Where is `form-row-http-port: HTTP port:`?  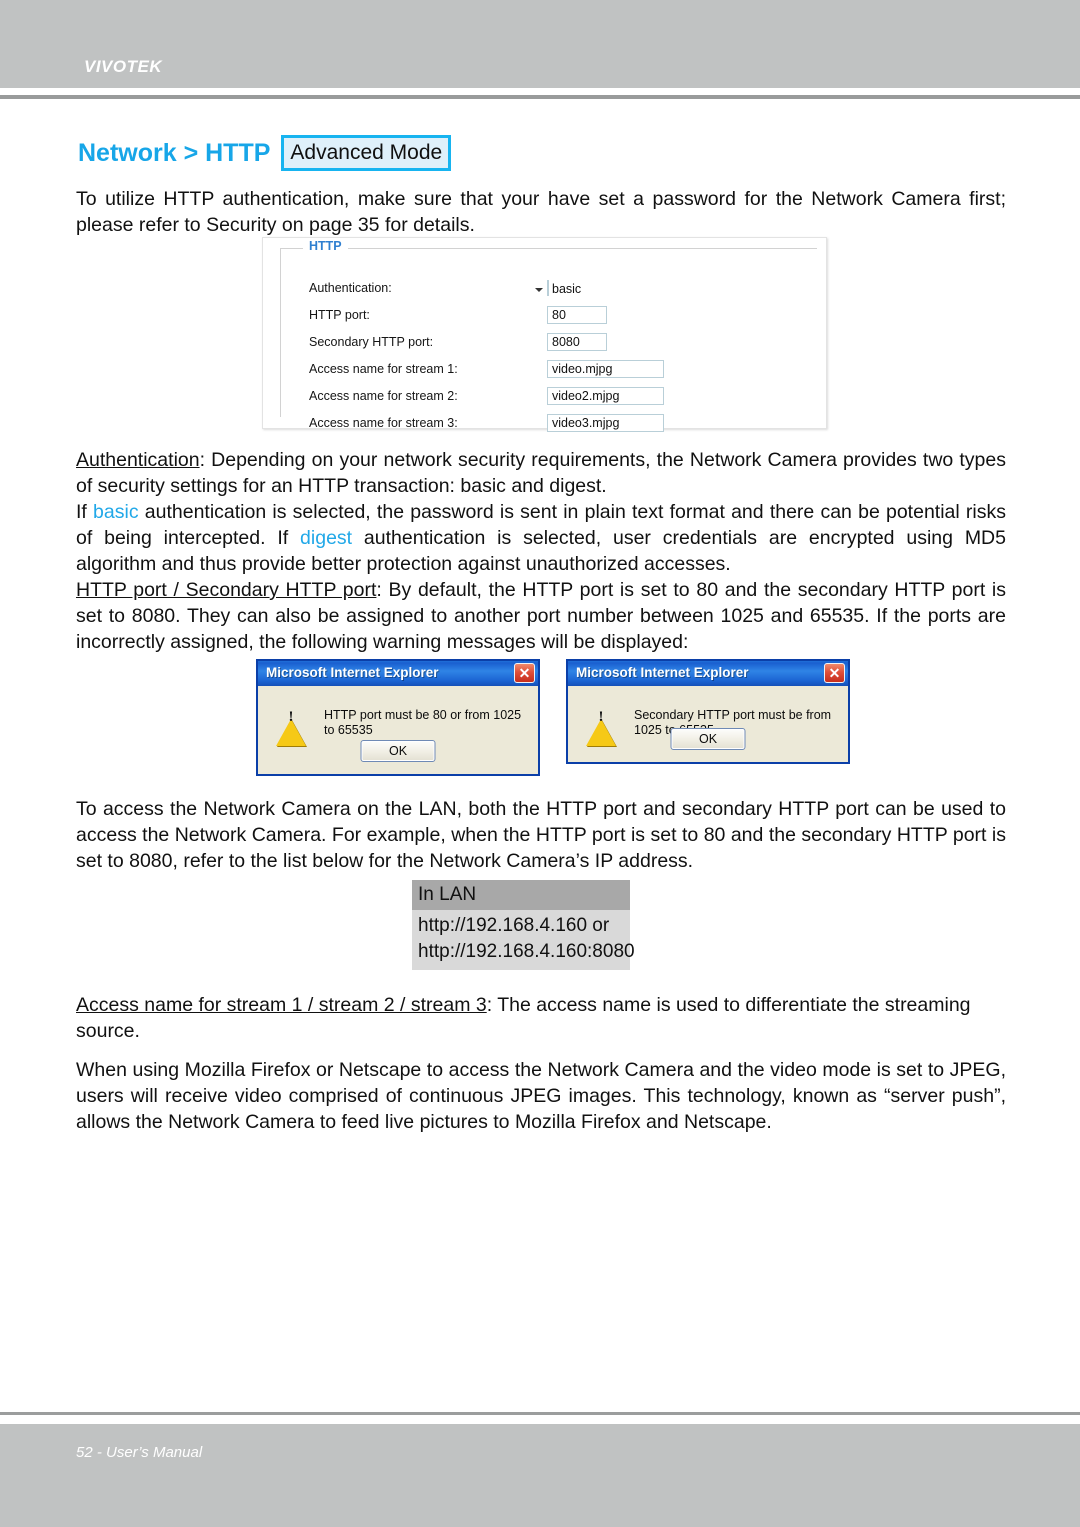
form-row-http-port: HTTP port: is located at coordinates (548, 317).